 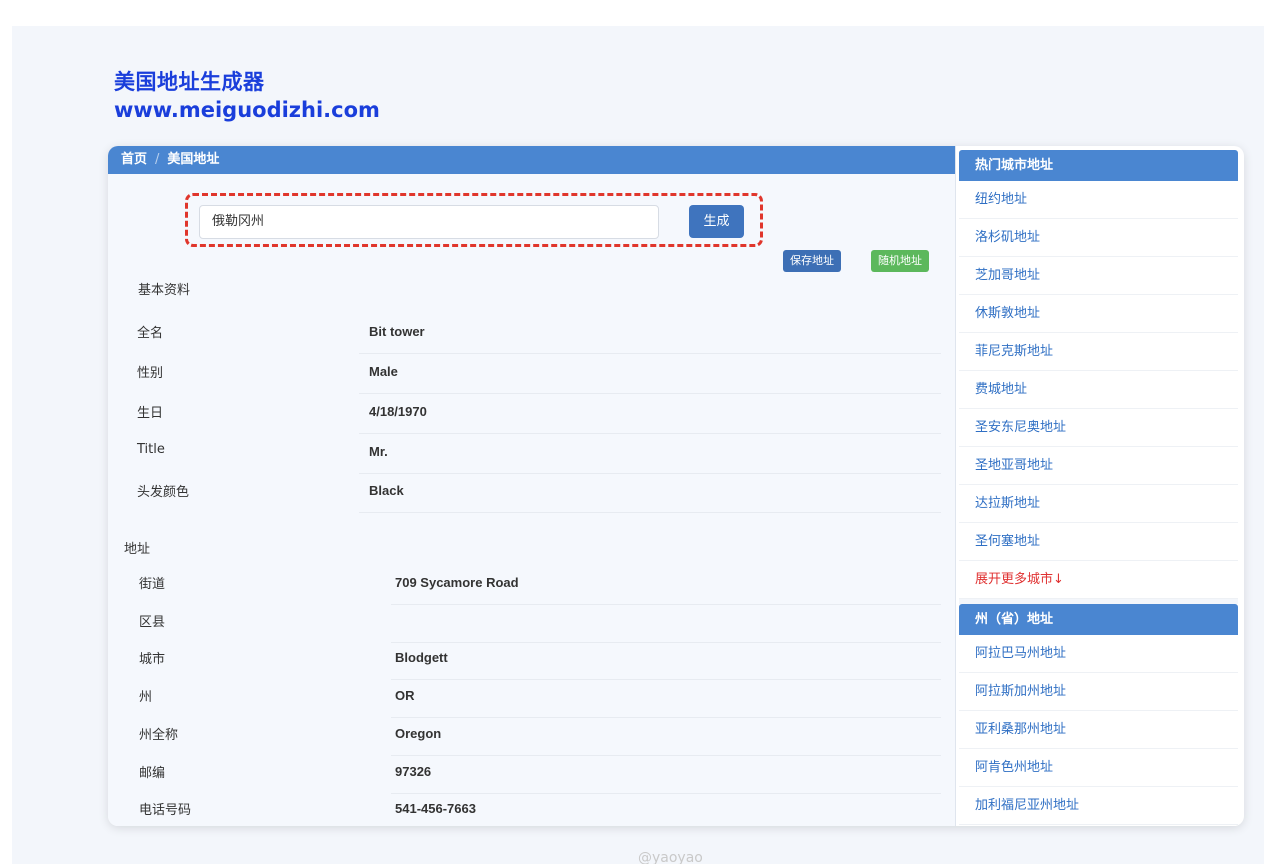 What do you see at coordinates (539, 334) in the screenshot?
I see `table-row: 全名 Bit tower` at bounding box center [539, 334].